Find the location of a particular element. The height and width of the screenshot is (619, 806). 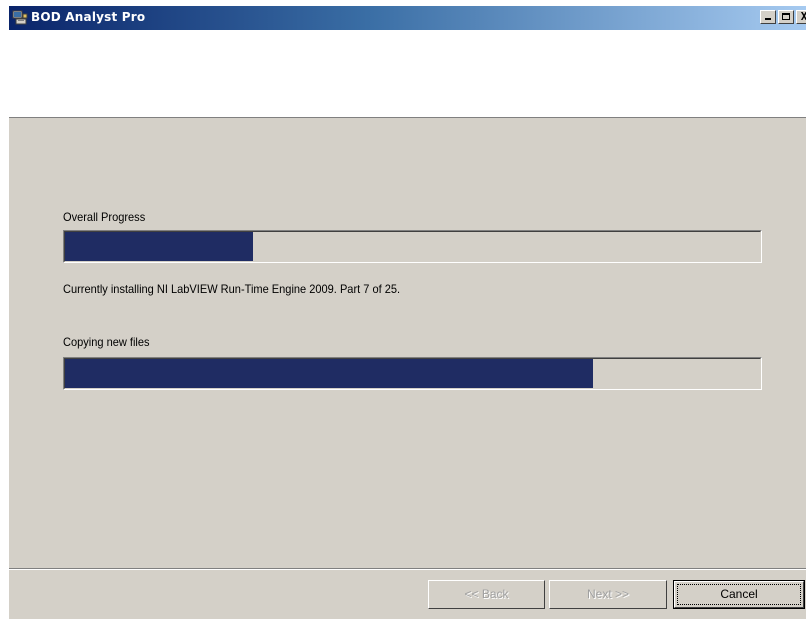

overall-progress-fill is located at coordinates (159, 246).